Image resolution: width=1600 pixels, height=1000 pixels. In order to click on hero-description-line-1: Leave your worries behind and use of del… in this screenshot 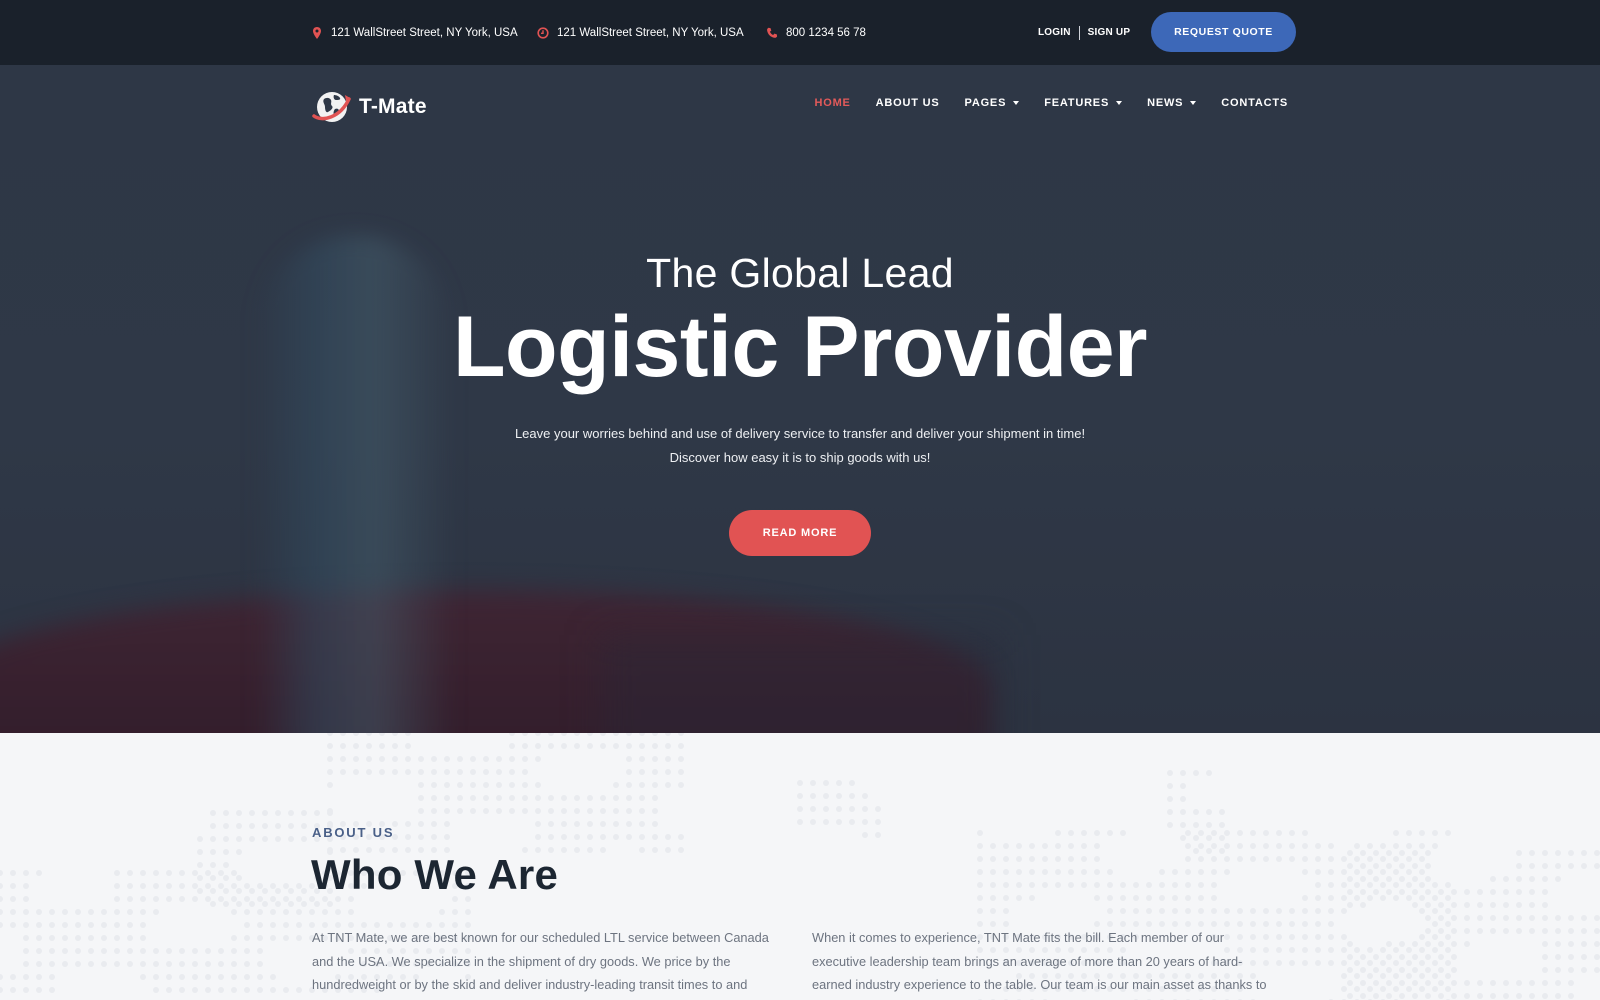, I will do `click(800, 433)`.